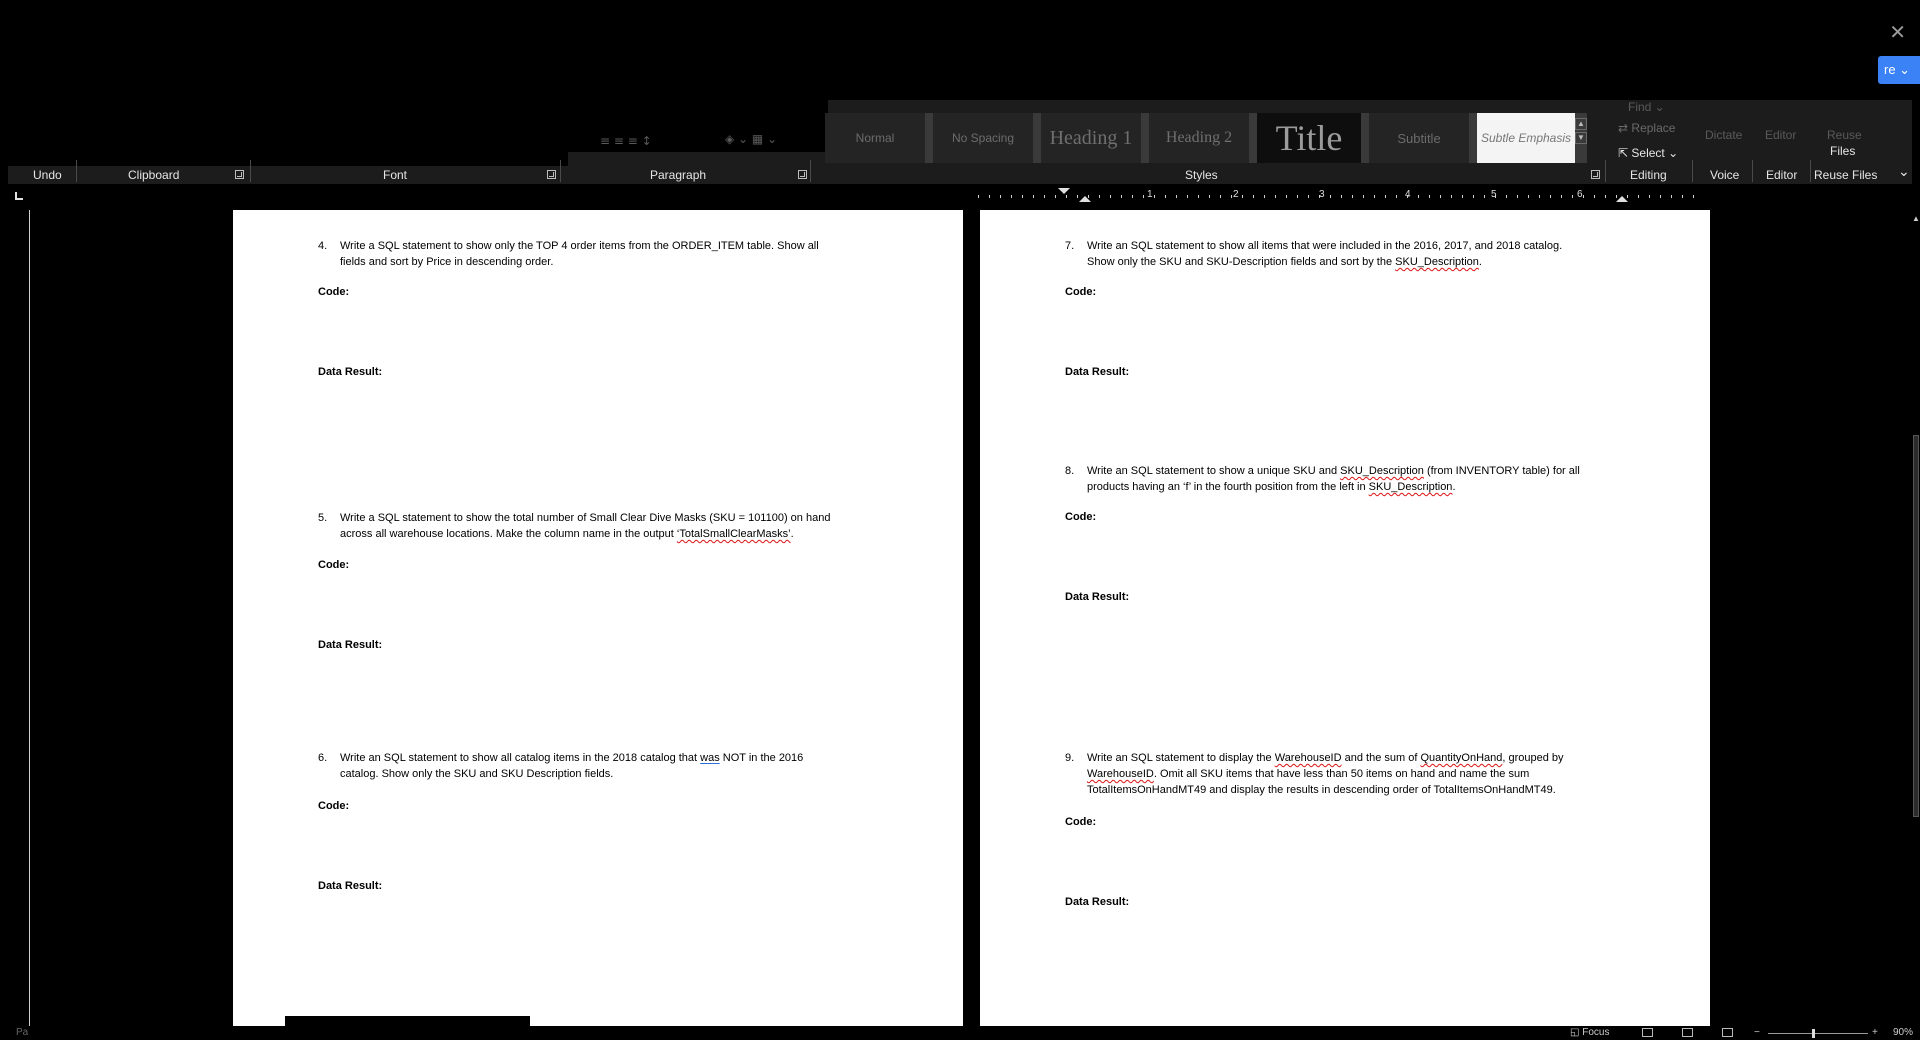 The width and height of the screenshot is (1920, 1040). What do you see at coordinates (1897, 32) in the screenshot?
I see `close-icon: ✕` at bounding box center [1897, 32].